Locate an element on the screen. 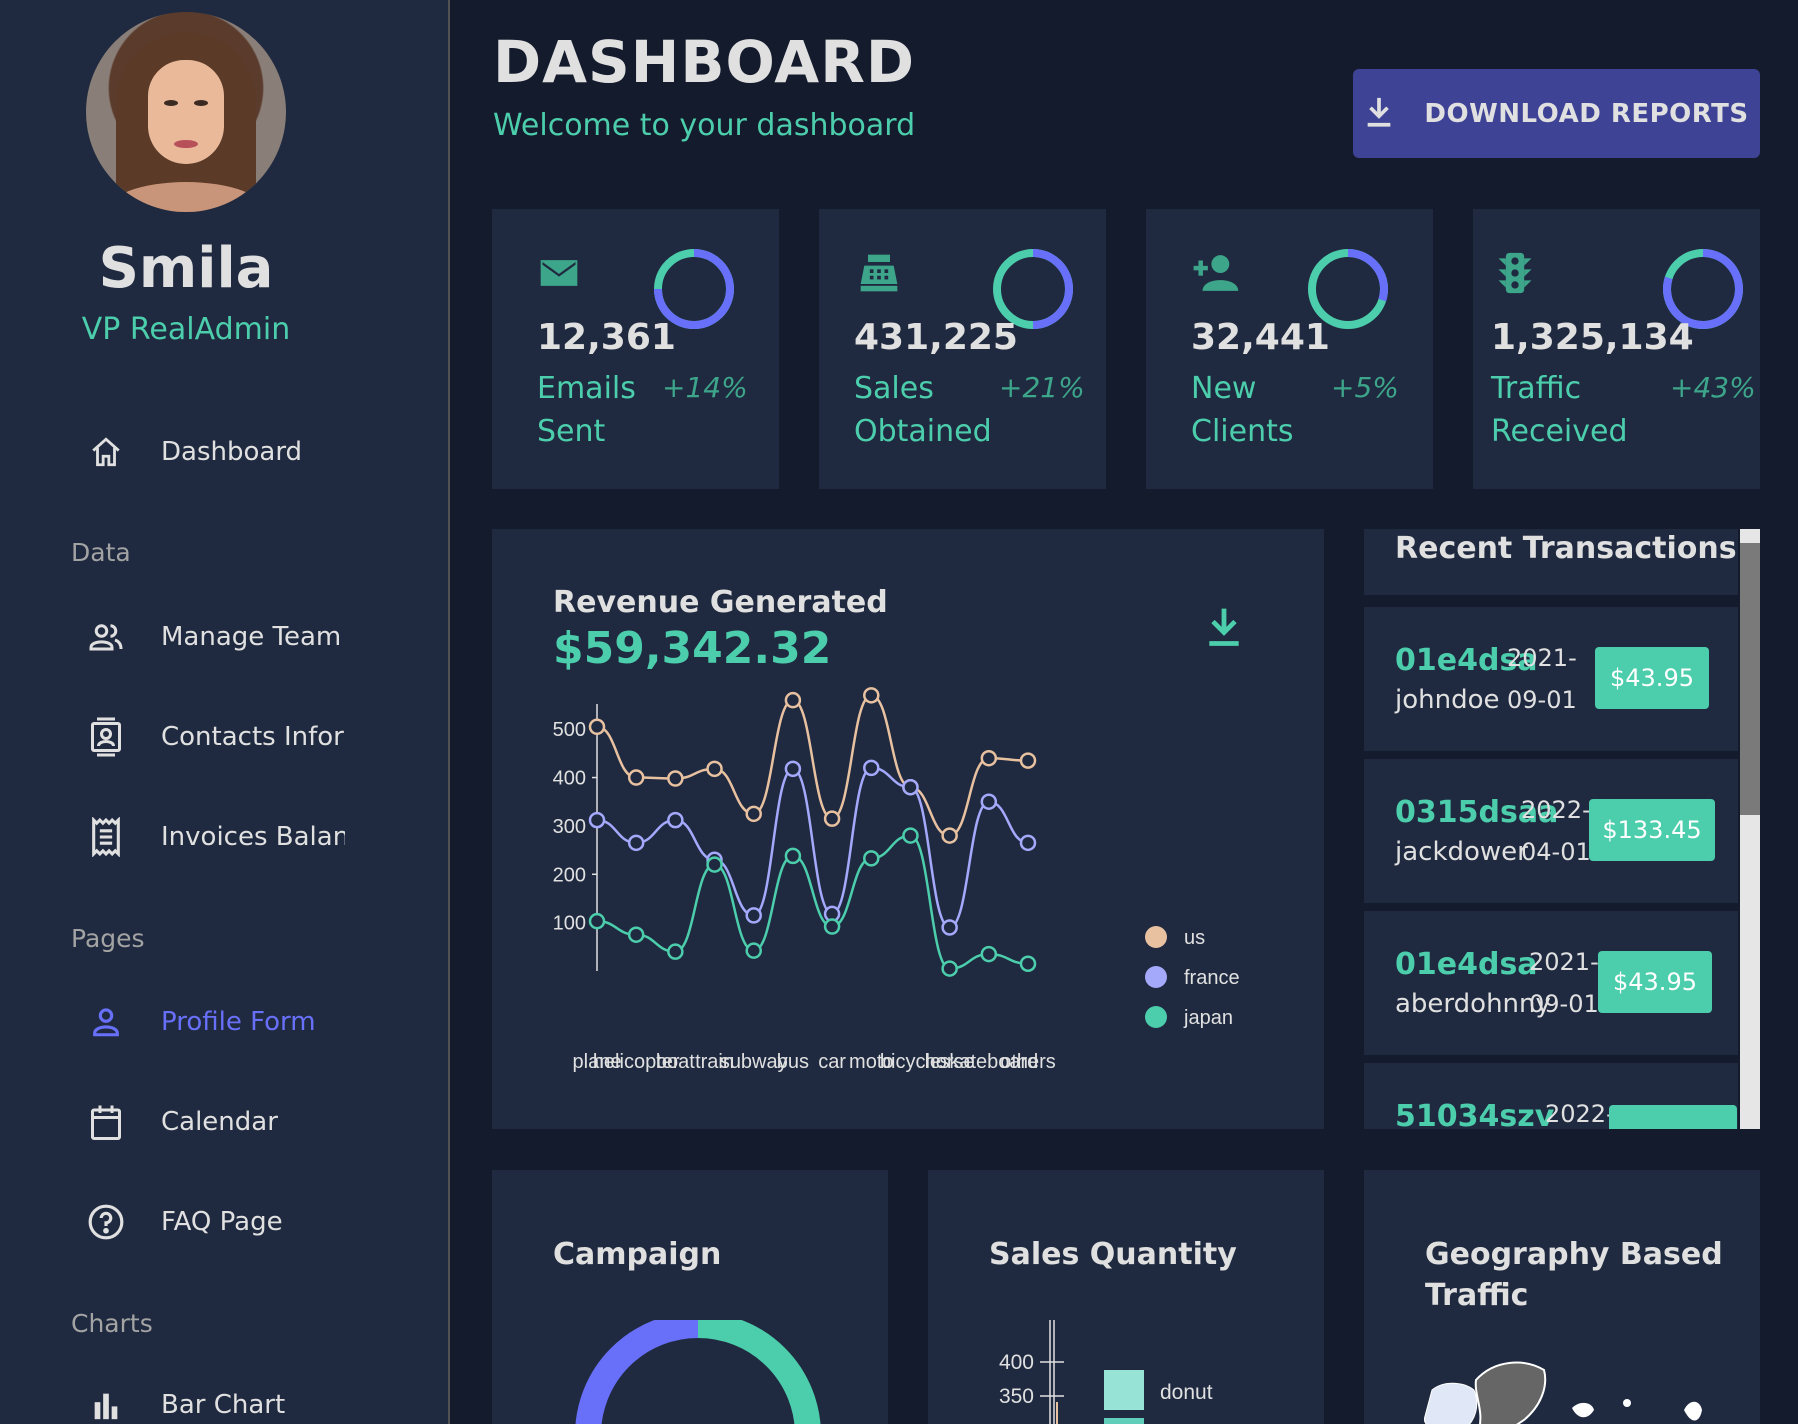 The image size is (1798, 1424). stat-value: 431,225 is located at coordinates (936, 337).